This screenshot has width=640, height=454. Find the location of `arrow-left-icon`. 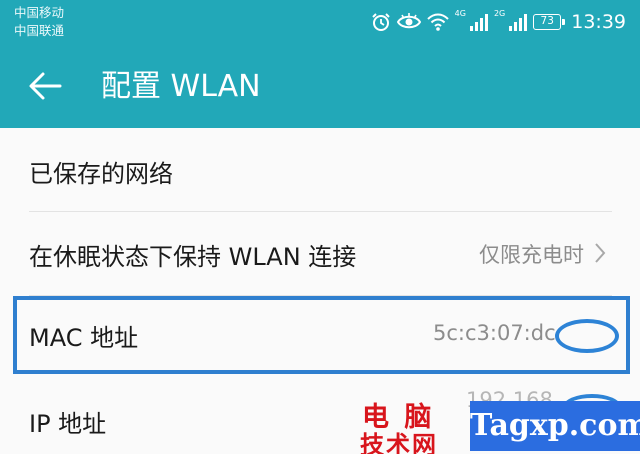

arrow-left-icon is located at coordinates (45, 86).